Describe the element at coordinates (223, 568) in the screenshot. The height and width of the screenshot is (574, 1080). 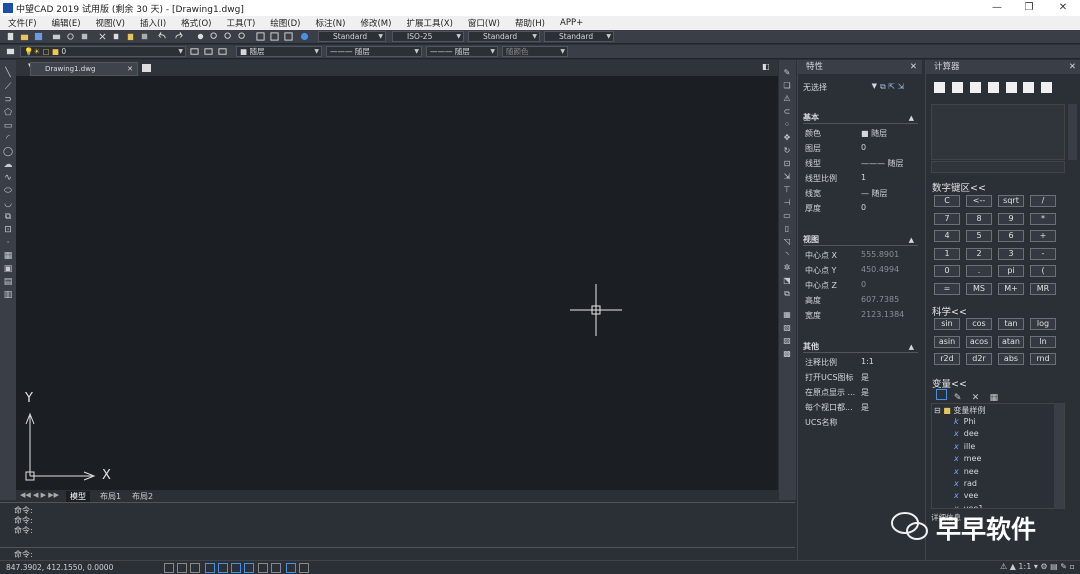
I see `osnap-toggle-icon` at that location.